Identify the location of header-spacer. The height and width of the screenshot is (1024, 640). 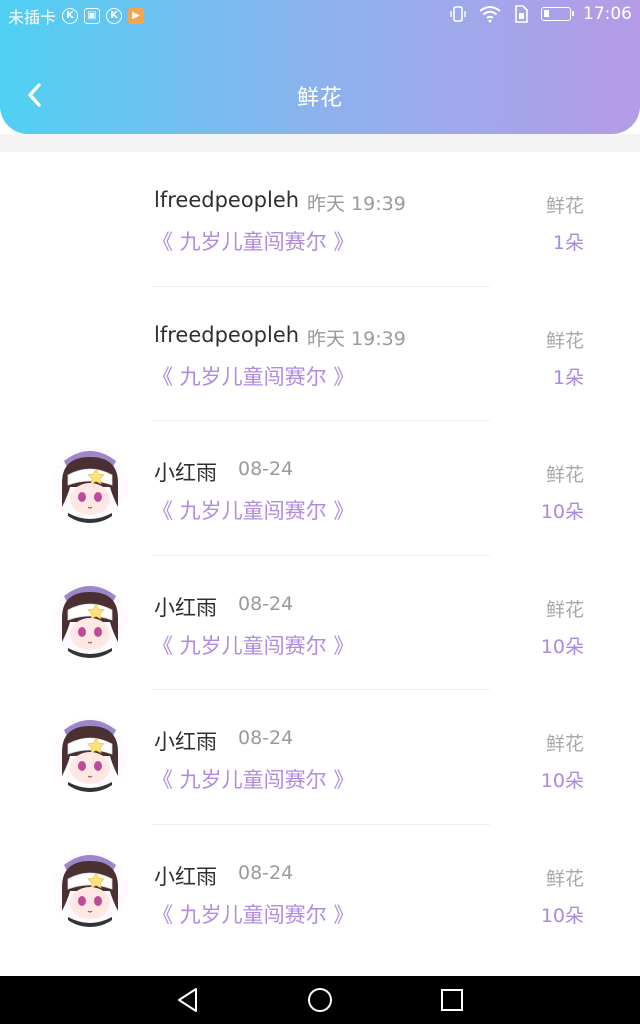
(320, 143).